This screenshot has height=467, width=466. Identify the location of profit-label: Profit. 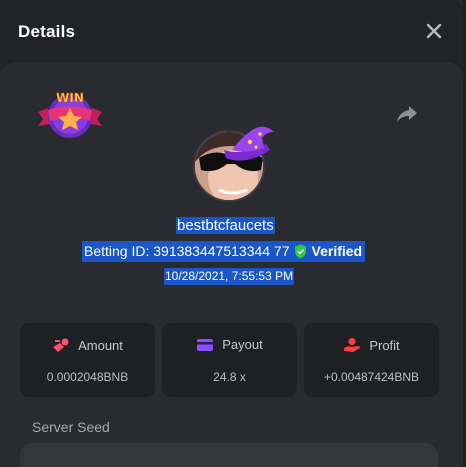
(384, 345).